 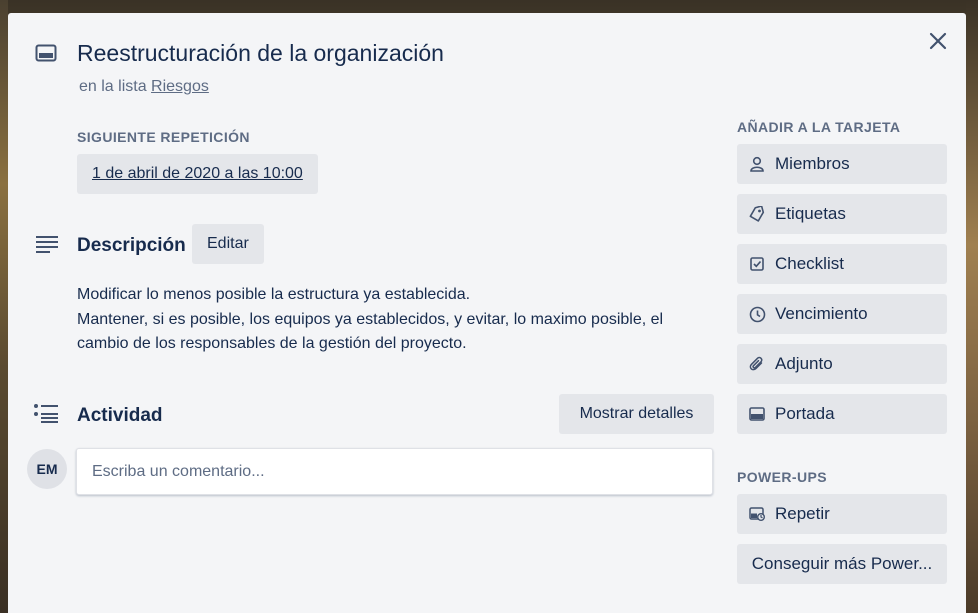 I want to click on cover-button: Portada, so click(x=842, y=414).